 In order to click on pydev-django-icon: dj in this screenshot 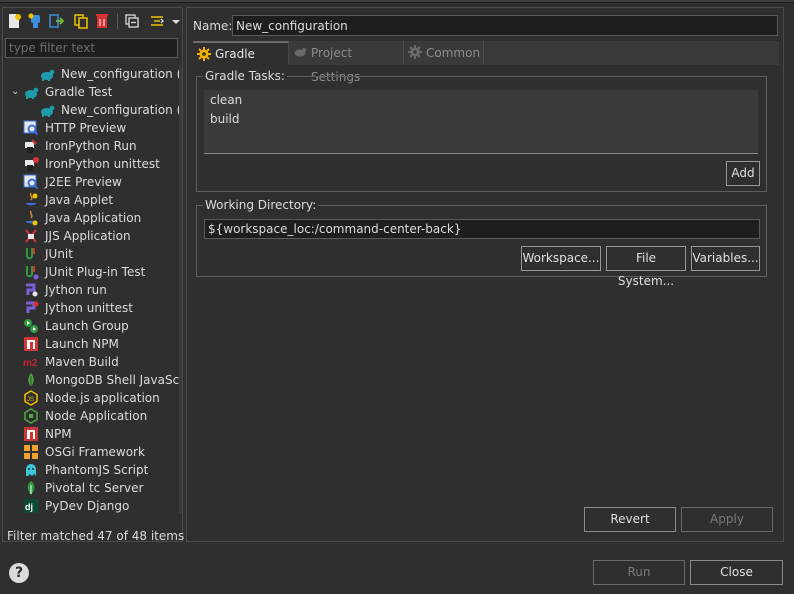, I will do `click(31, 505)`.